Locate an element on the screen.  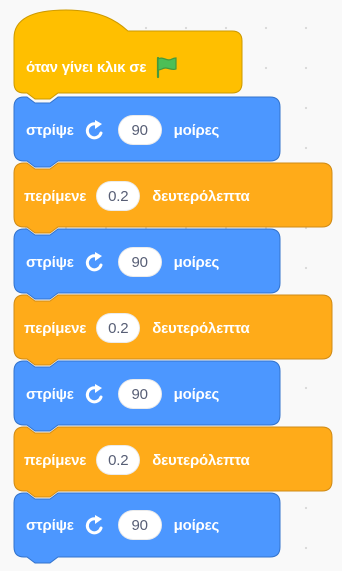
degrees-input: 90 is located at coordinates (139, 525).